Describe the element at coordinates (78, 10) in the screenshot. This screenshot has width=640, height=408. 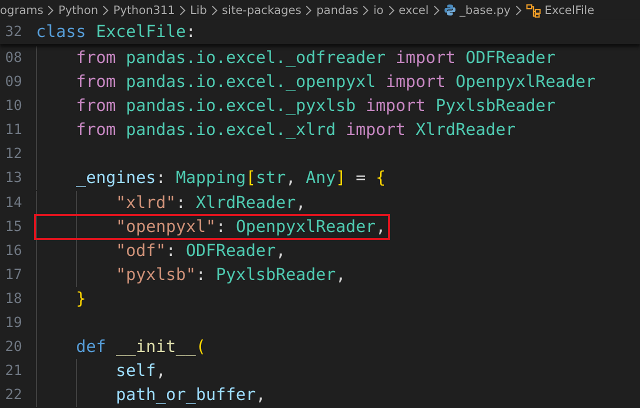
I see `breadcrumb-item: Python` at that location.